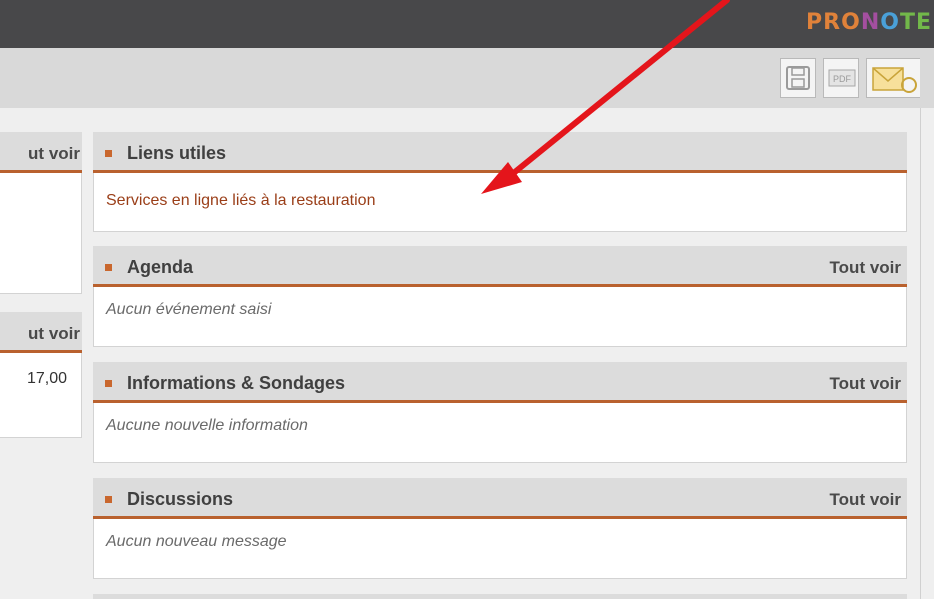 The width and height of the screenshot is (934, 599). I want to click on widget-body: Services en ligne liés à la restauration, so click(500, 202).